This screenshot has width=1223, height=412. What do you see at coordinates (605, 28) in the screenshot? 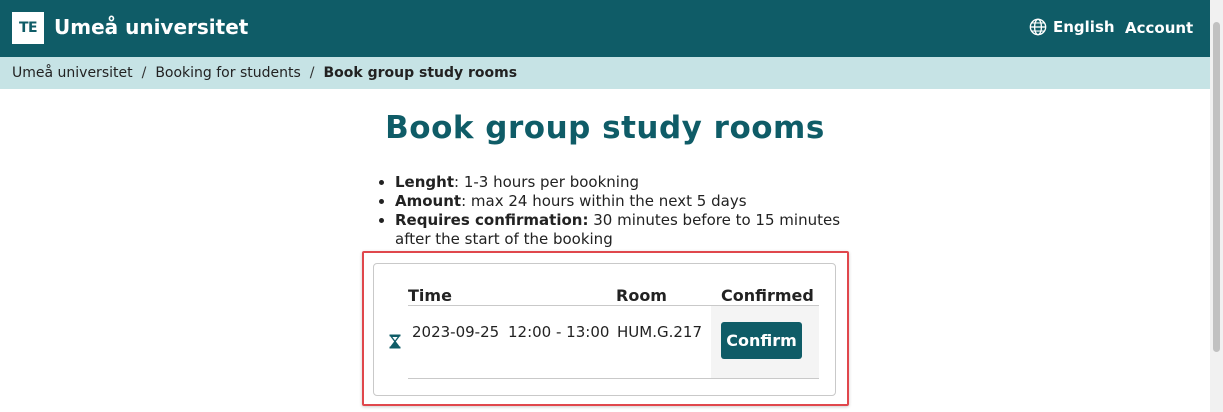
I see `top-header: TE Umeå universitet English Account` at bounding box center [605, 28].